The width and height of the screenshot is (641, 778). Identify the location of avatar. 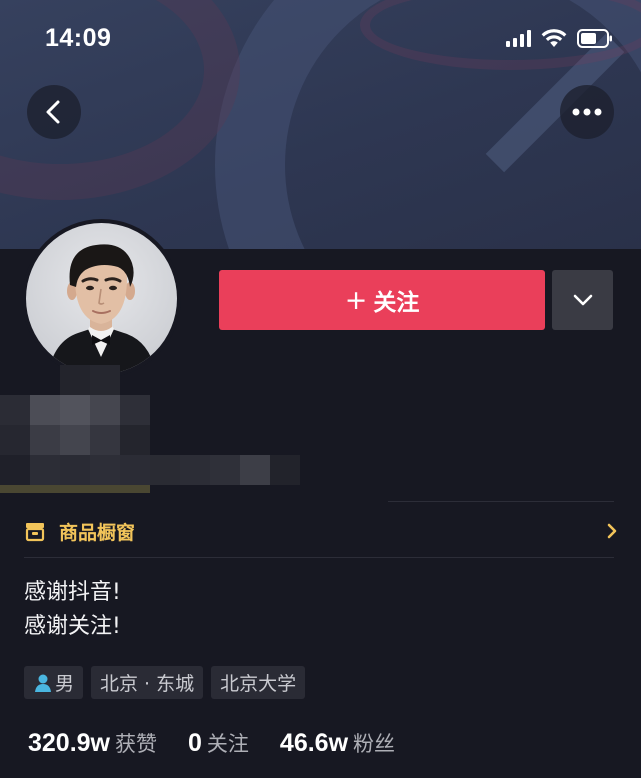
(101, 298).